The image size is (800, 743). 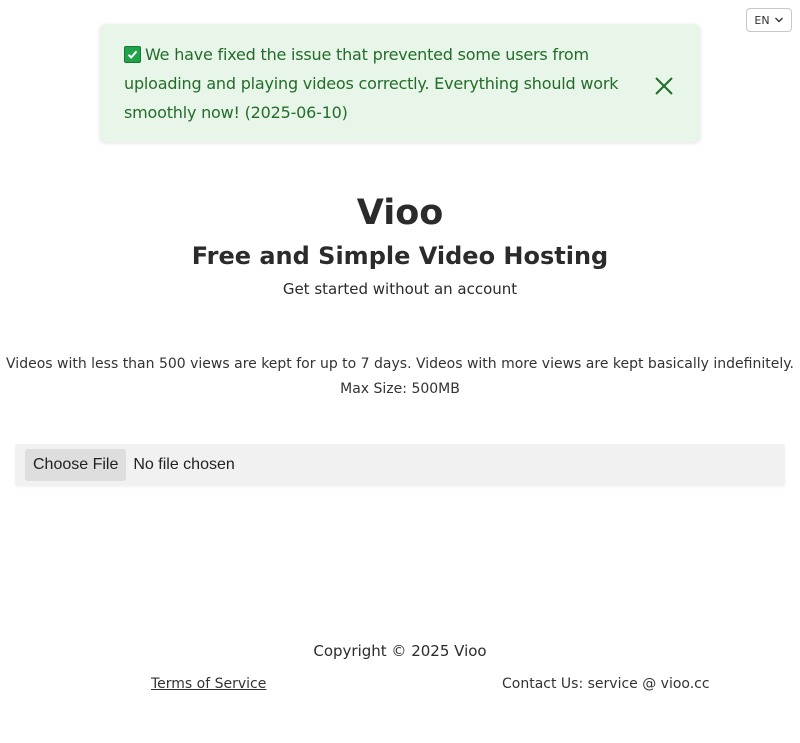 I want to click on tagline: Get started without an account, so click(x=400, y=289).